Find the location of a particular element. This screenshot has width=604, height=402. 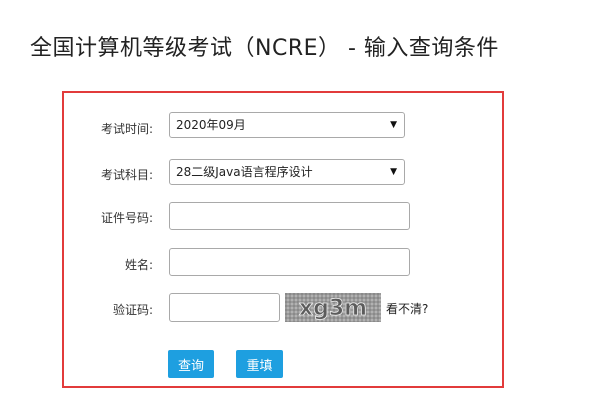

exam-time-label: 考试时间: is located at coordinates (126, 129).